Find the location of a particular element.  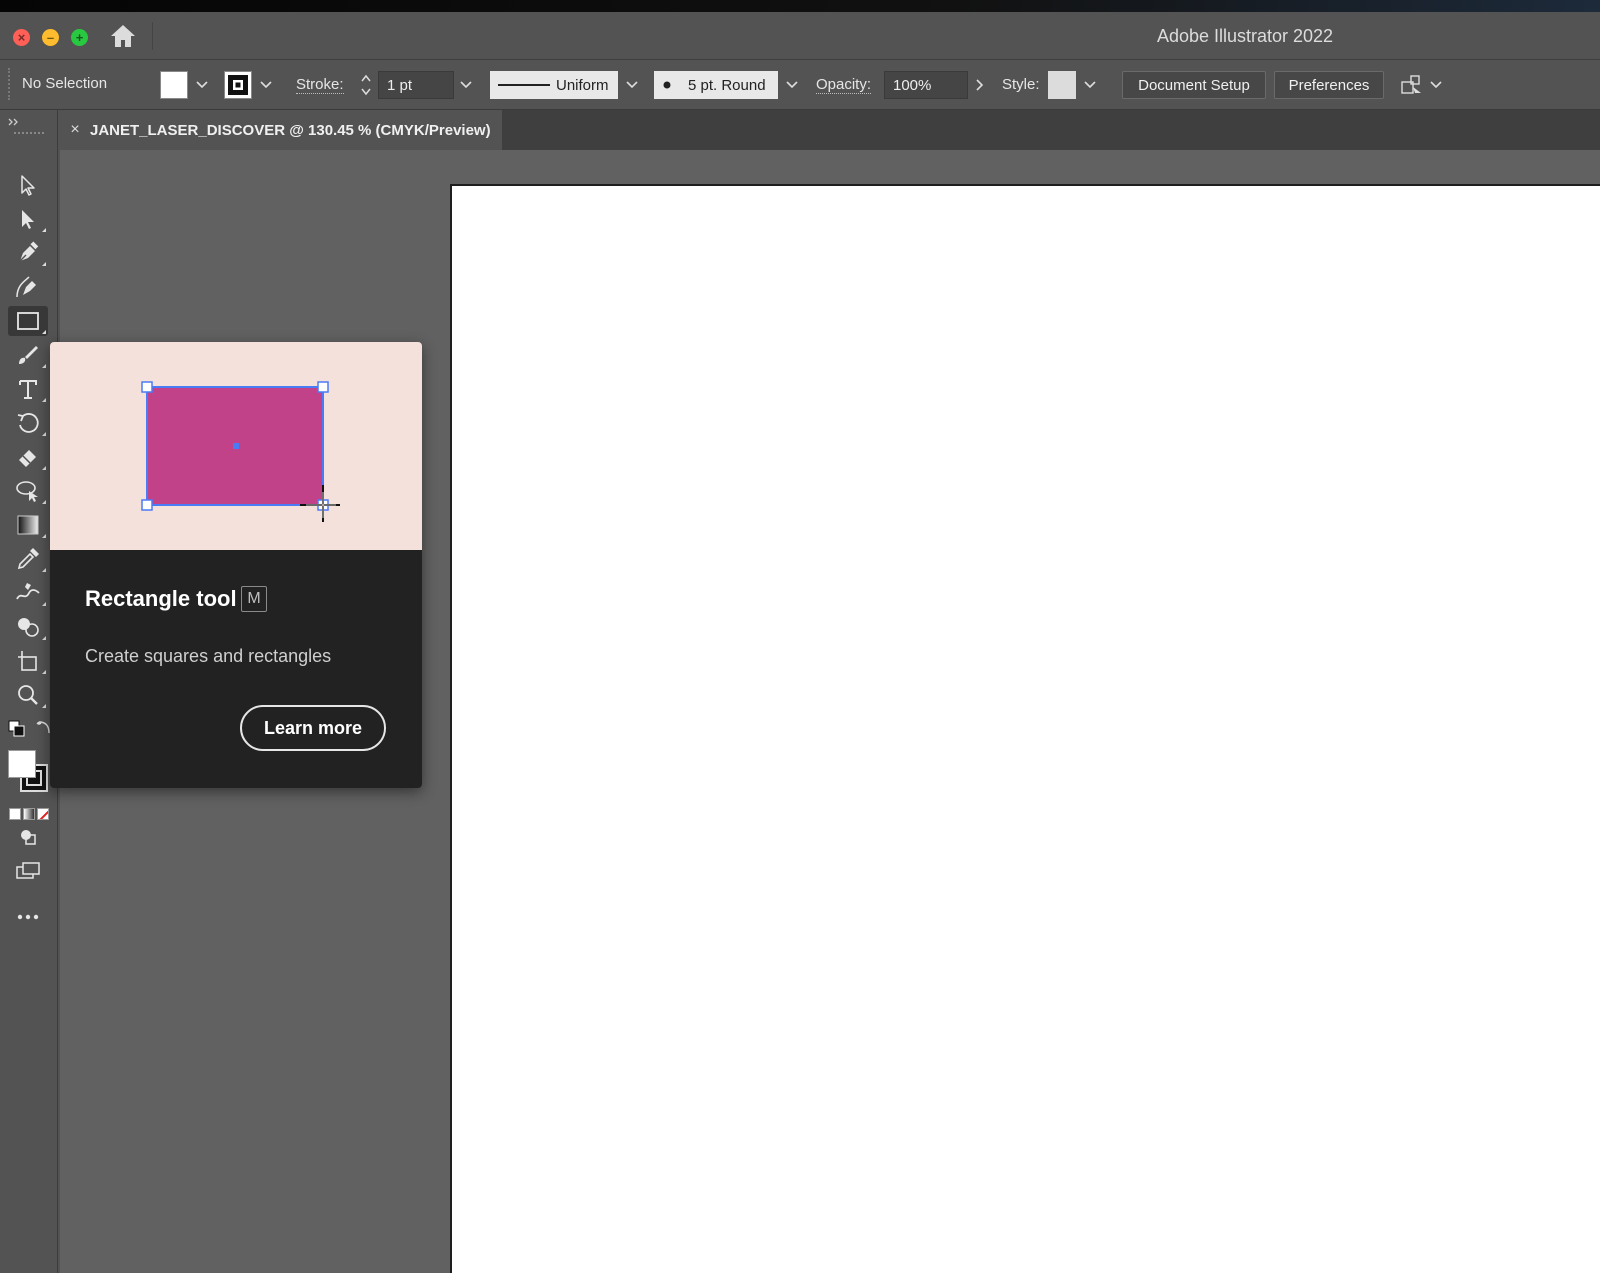

arrow-outline-icon is located at coordinates (28, 185).